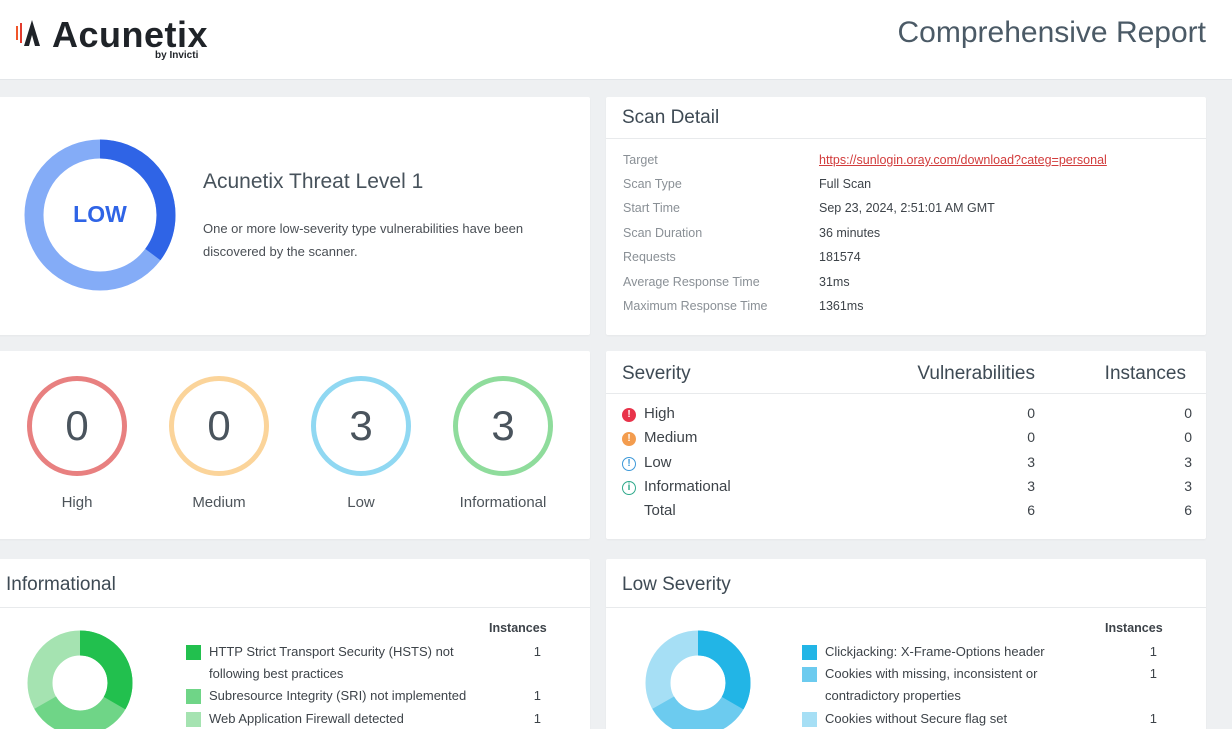 The height and width of the screenshot is (729, 1232). I want to click on severity-row-high: ! High 0 0, so click(906, 417).